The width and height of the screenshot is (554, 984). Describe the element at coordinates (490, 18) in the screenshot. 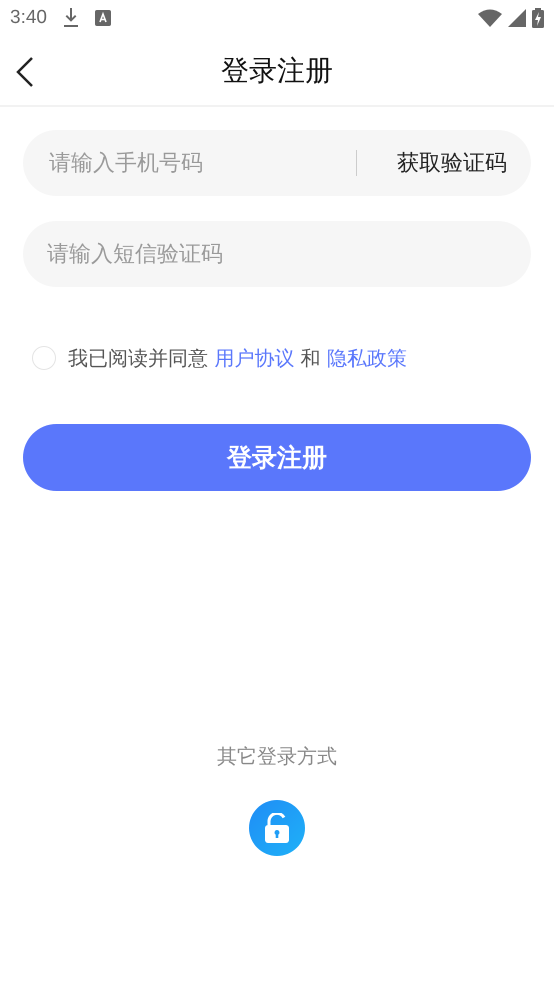

I see `wifi-icon` at that location.